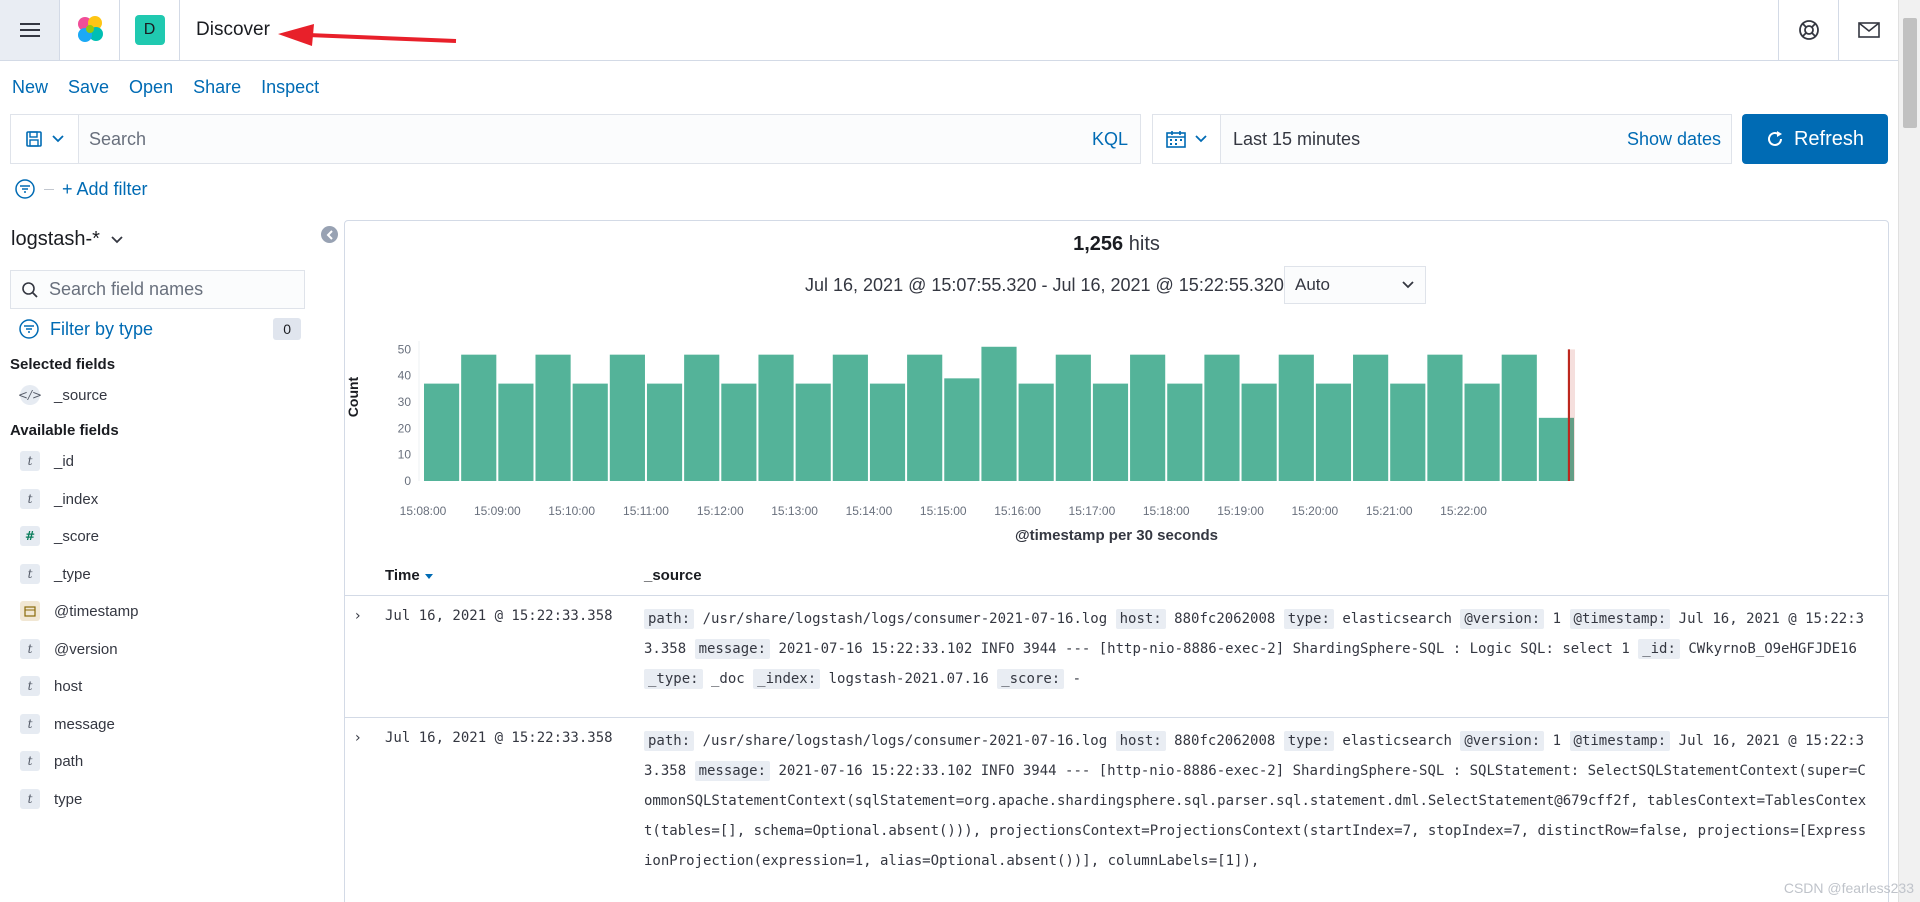 The image size is (1920, 902). I want to click on help-button, so click(1808, 30).